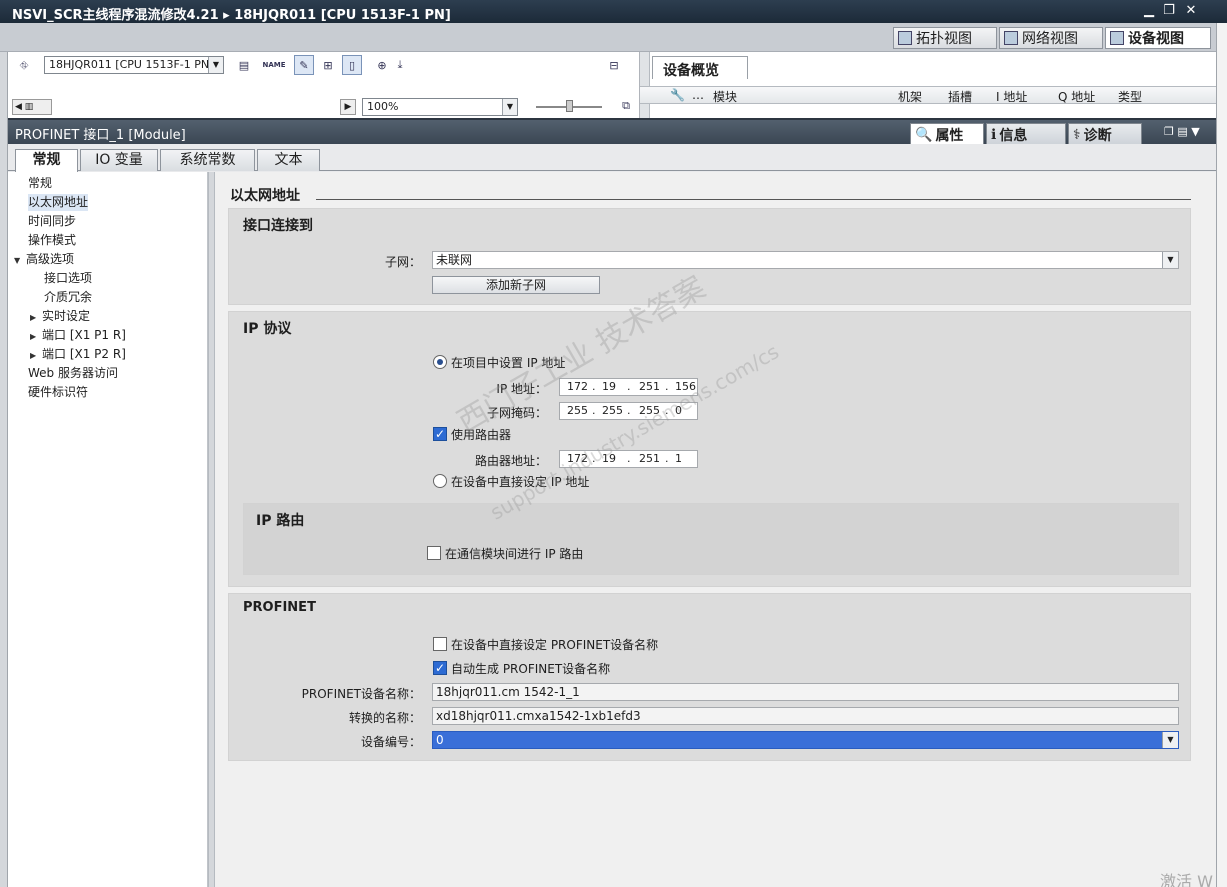 Image resolution: width=1227 pixels, height=887 pixels. What do you see at coordinates (1191, 11) in the screenshot?
I see `close-icon: ✕` at bounding box center [1191, 11].